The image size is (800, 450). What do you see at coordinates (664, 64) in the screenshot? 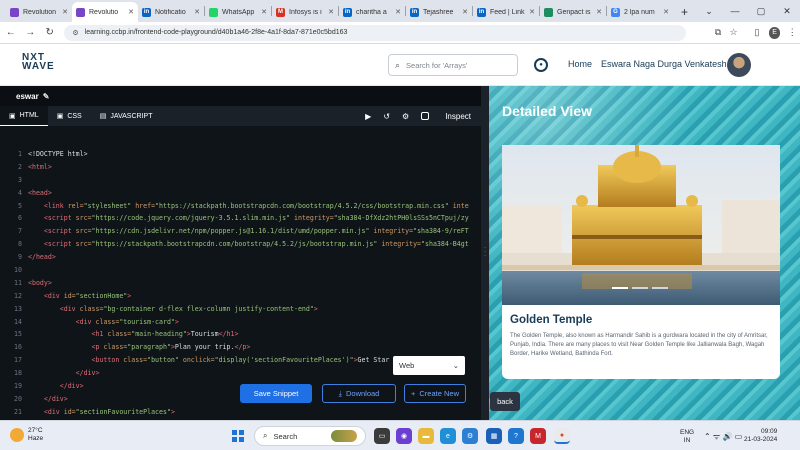
I see `user-name: Eswara Naga Durga Venkatesh` at bounding box center [664, 64].